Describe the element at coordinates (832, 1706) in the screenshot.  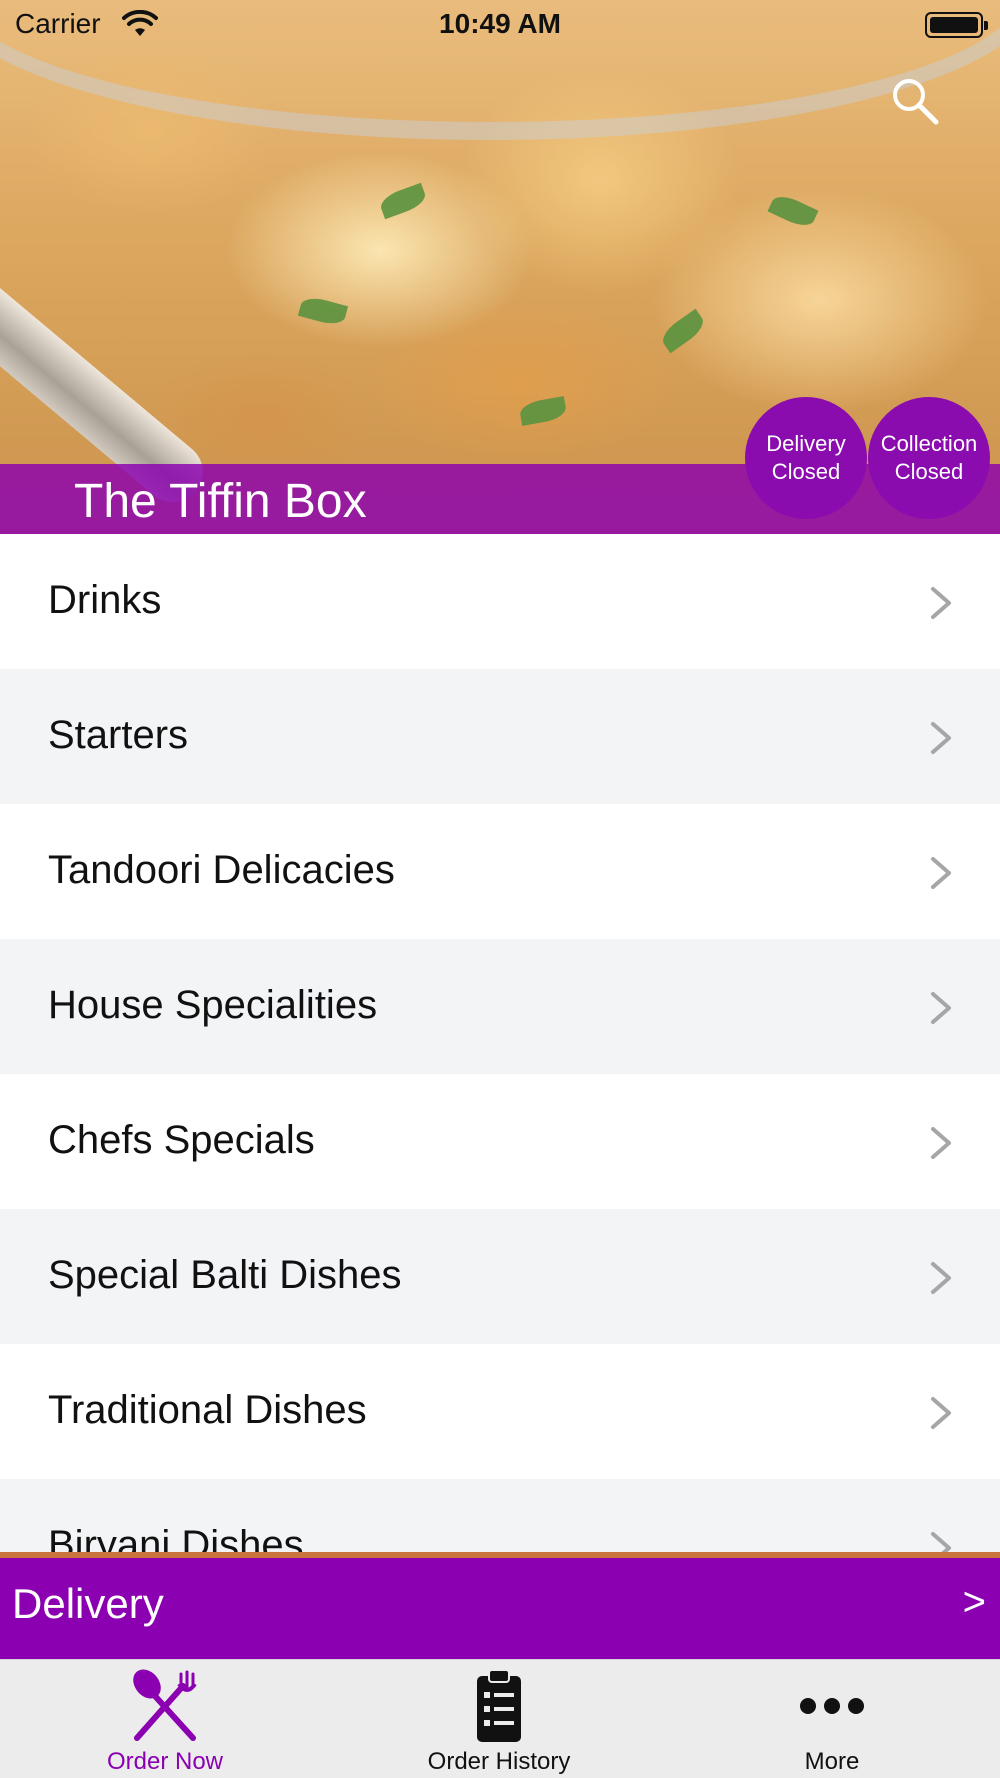
I see `more-dots-icon` at that location.